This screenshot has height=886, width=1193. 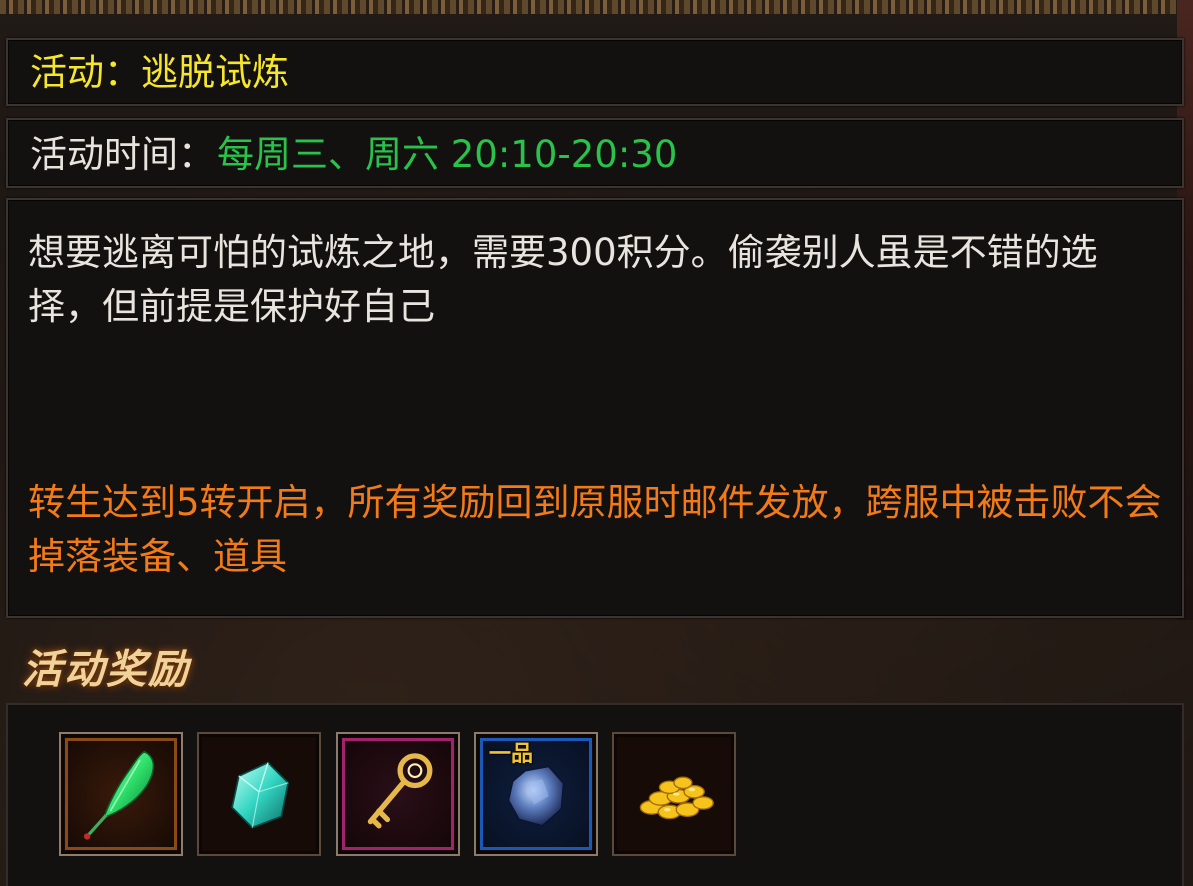 I want to click on activity-time-panel: 活动时间：每周三、周六 20:10-20:30, so click(x=595, y=153).